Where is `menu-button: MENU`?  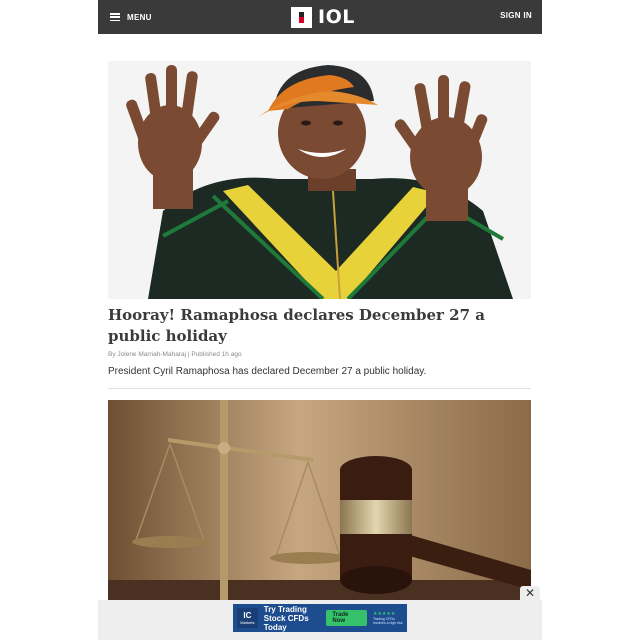
menu-button: MENU is located at coordinates (131, 17).